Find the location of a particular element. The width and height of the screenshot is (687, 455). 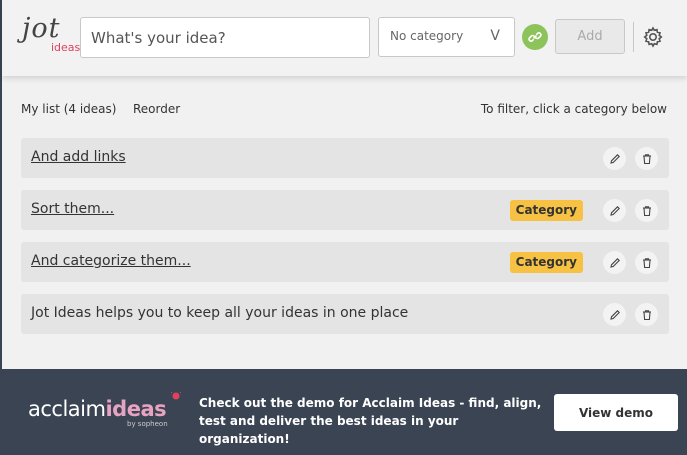

add-idea-button: Add is located at coordinates (590, 36).